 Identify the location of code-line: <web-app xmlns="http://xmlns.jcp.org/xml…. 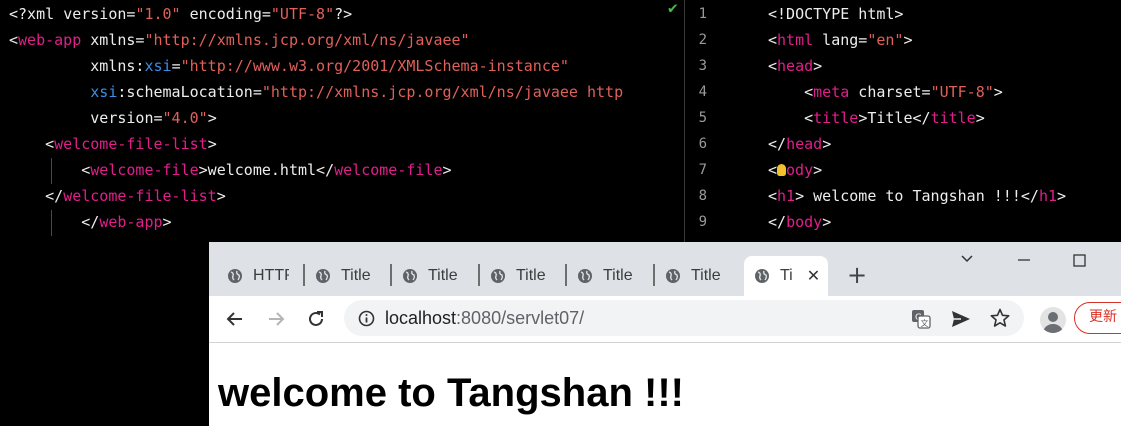
(239, 40).